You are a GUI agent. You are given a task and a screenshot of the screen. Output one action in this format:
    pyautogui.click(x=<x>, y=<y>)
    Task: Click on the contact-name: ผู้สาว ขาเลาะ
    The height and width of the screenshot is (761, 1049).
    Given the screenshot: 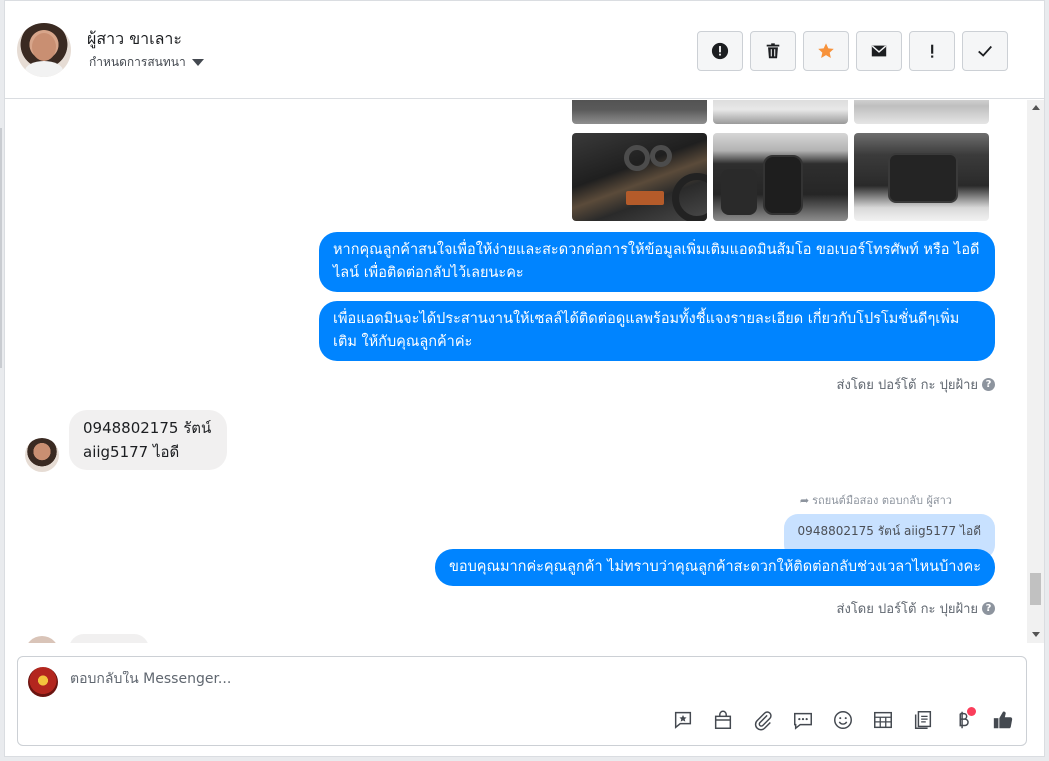 What is the action you would take?
    pyautogui.click(x=134, y=39)
    